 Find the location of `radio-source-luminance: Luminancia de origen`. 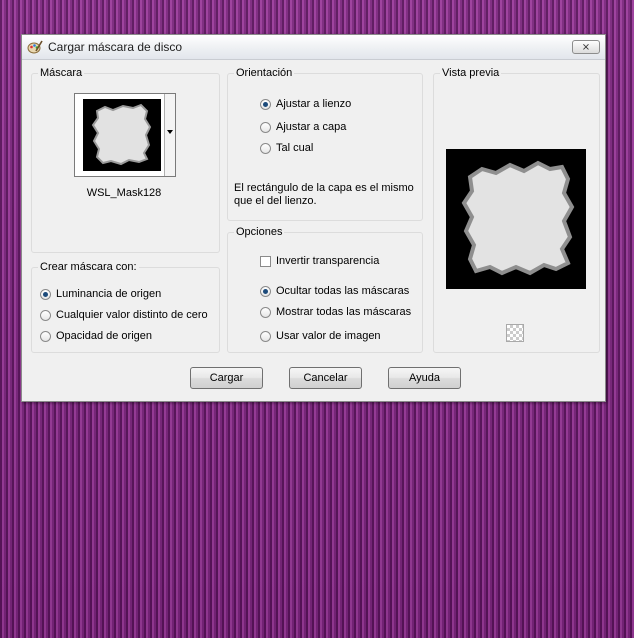

radio-source-luminance: Luminancia de origen is located at coordinates (100, 294).